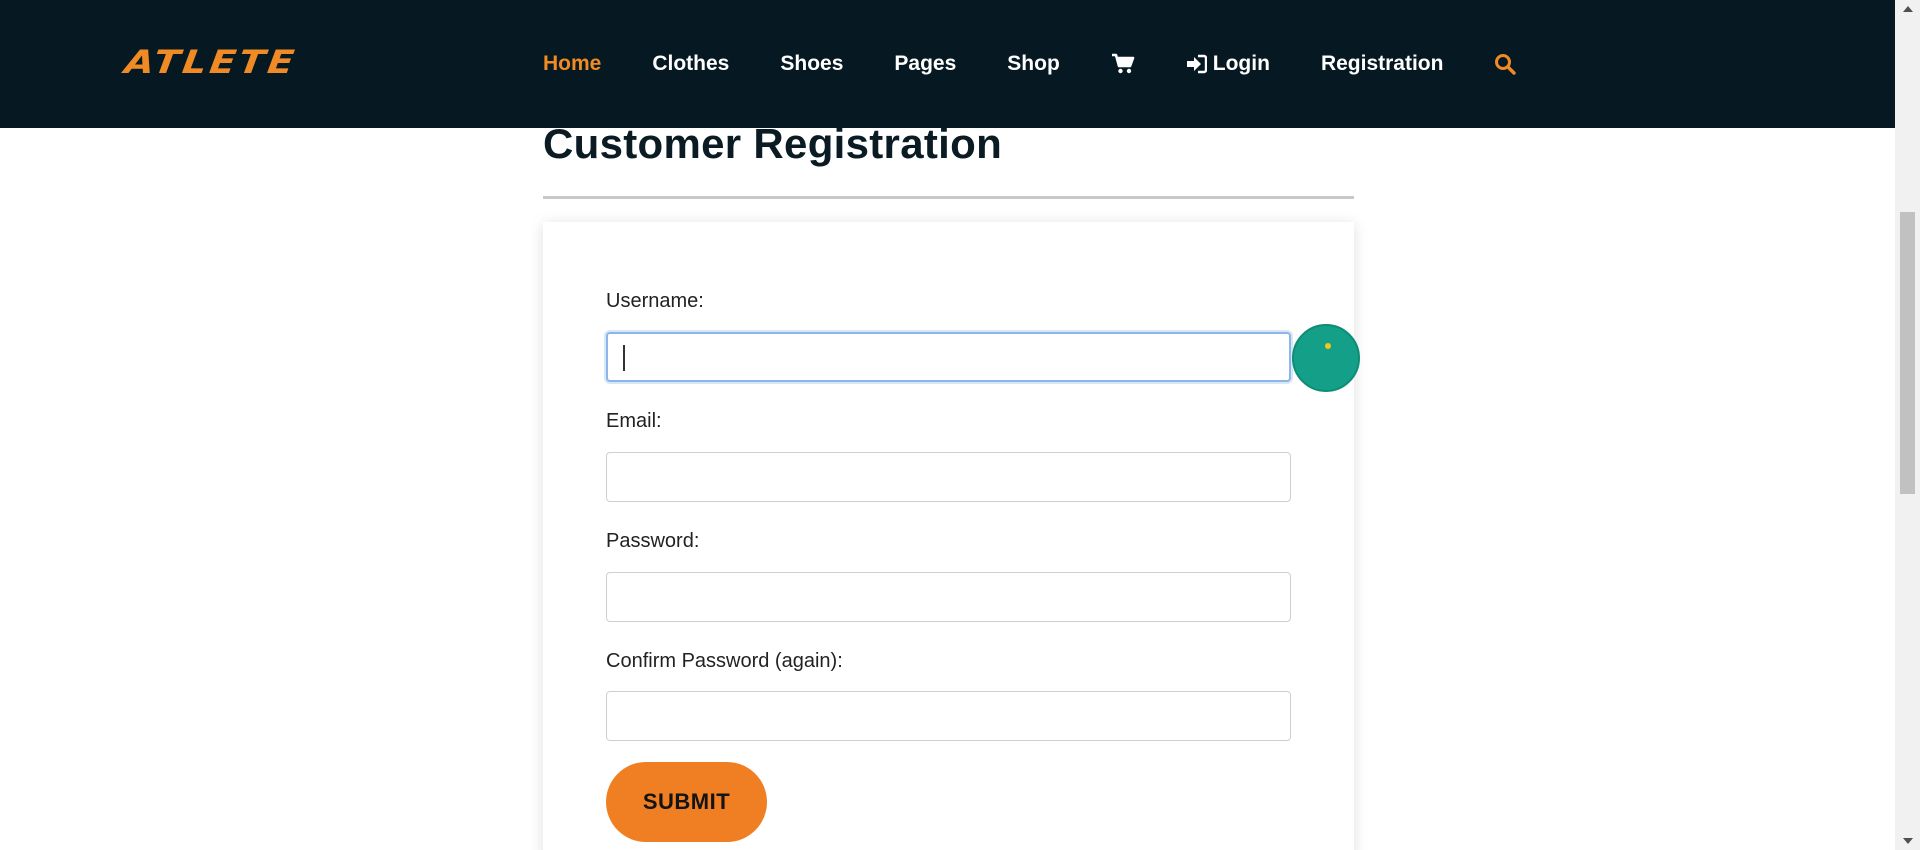 The image size is (1920, 850). Describe the element at coordinates (1908, 9) in the screenshot. I see `scroll-up-arrow-icon` at that location.